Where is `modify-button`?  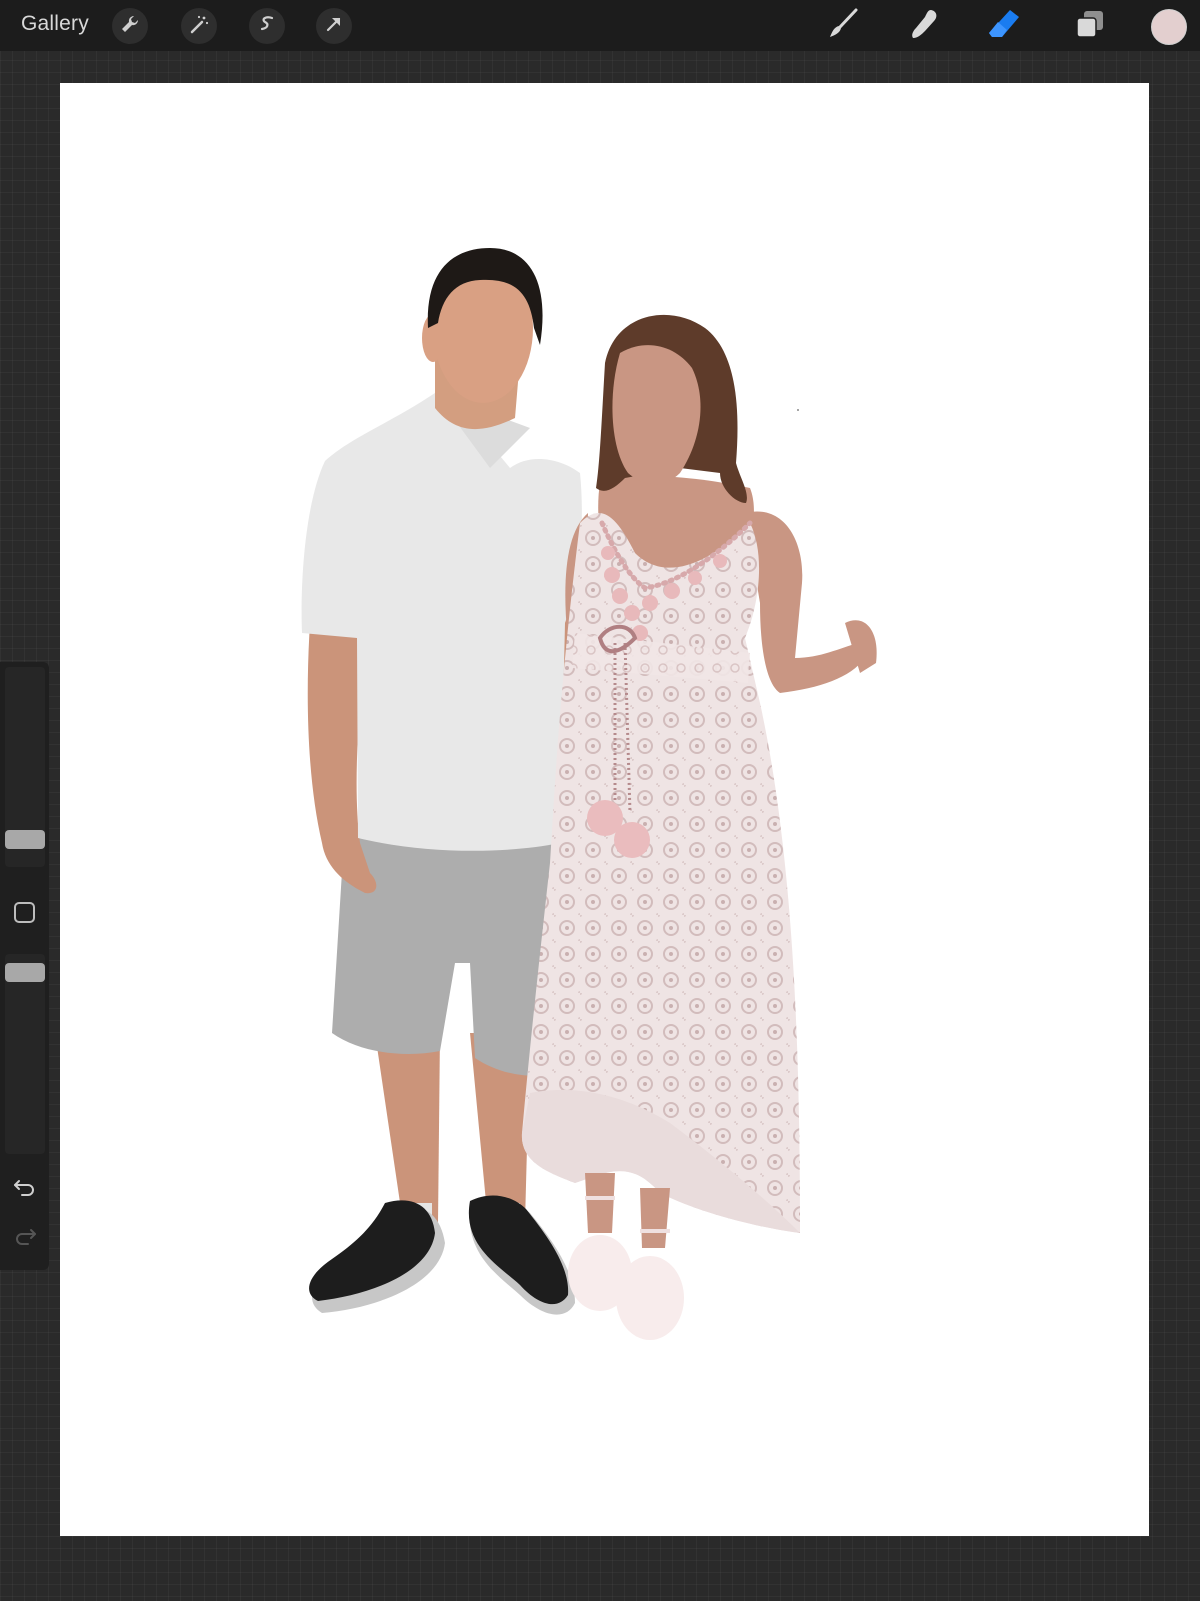 modify-button is located at coordinates (24, 912).